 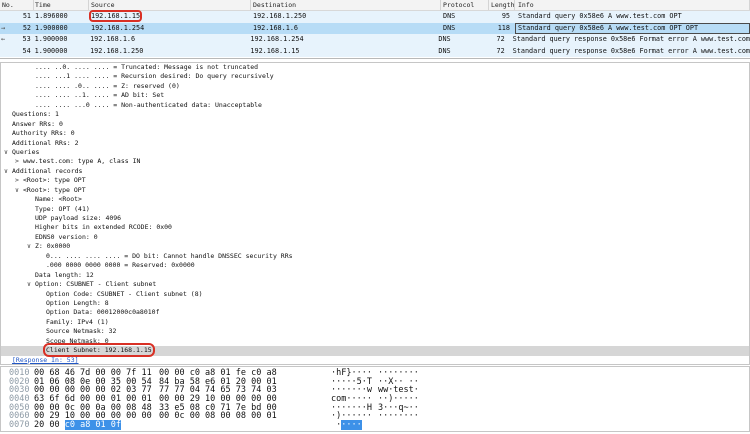 I want to click on detail-line: ∨ Additional records, so click(x=375, y=171).